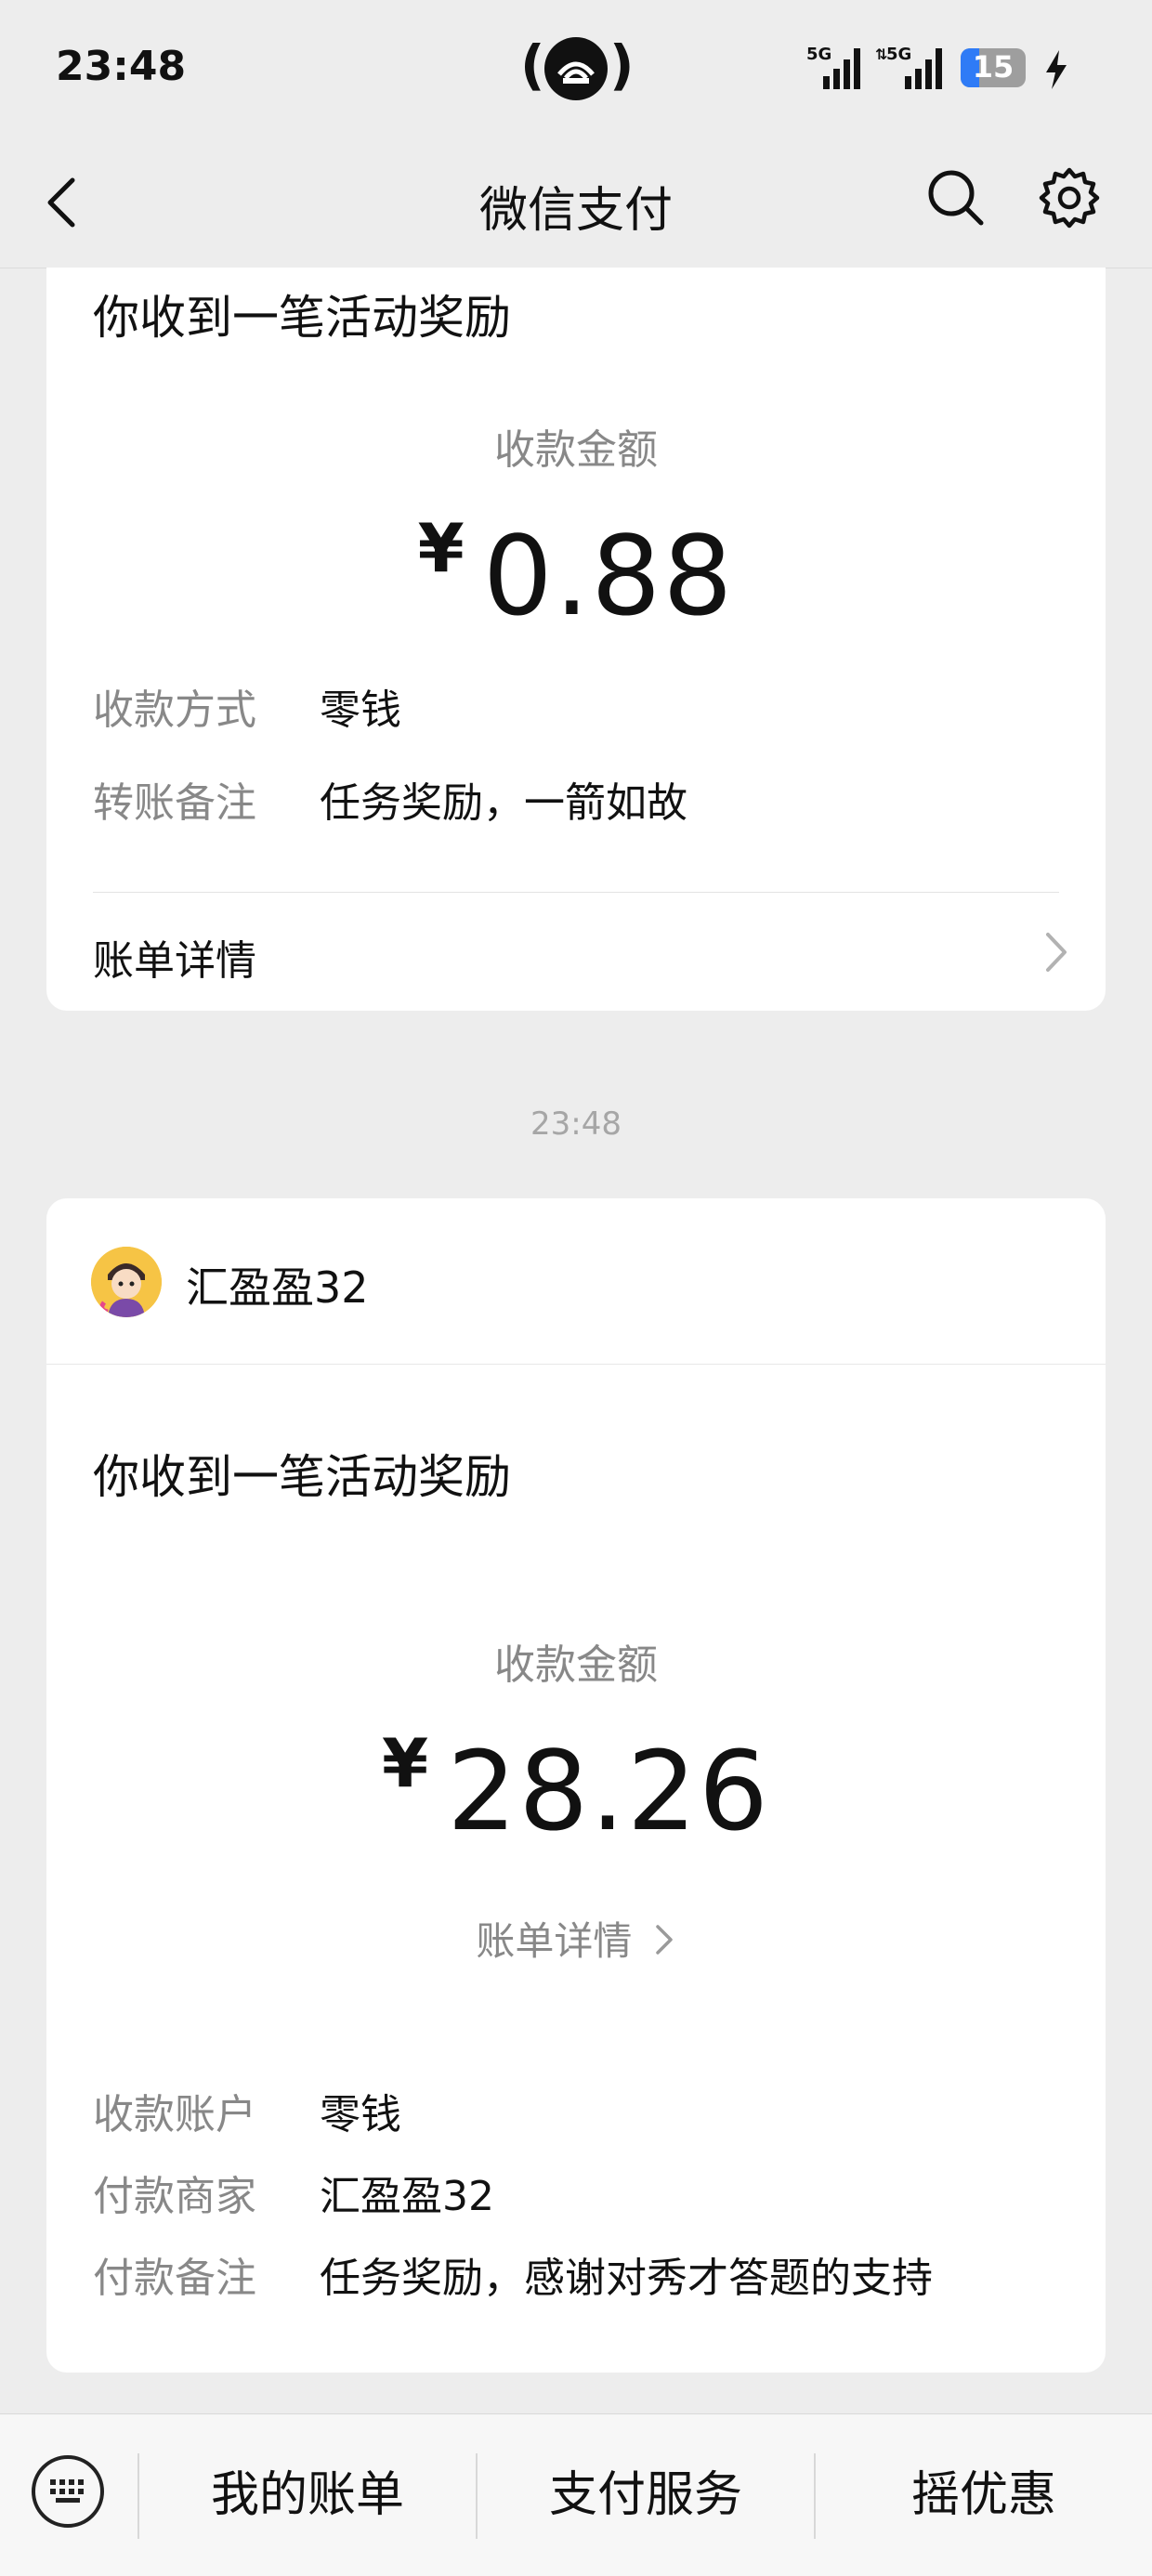 Image resolution: width=1152 pixels, height=2576 pixels. Describe the element at coordinates (833, 67) in the screenshot. I see `signal-5g-icon: 5G` at that location.